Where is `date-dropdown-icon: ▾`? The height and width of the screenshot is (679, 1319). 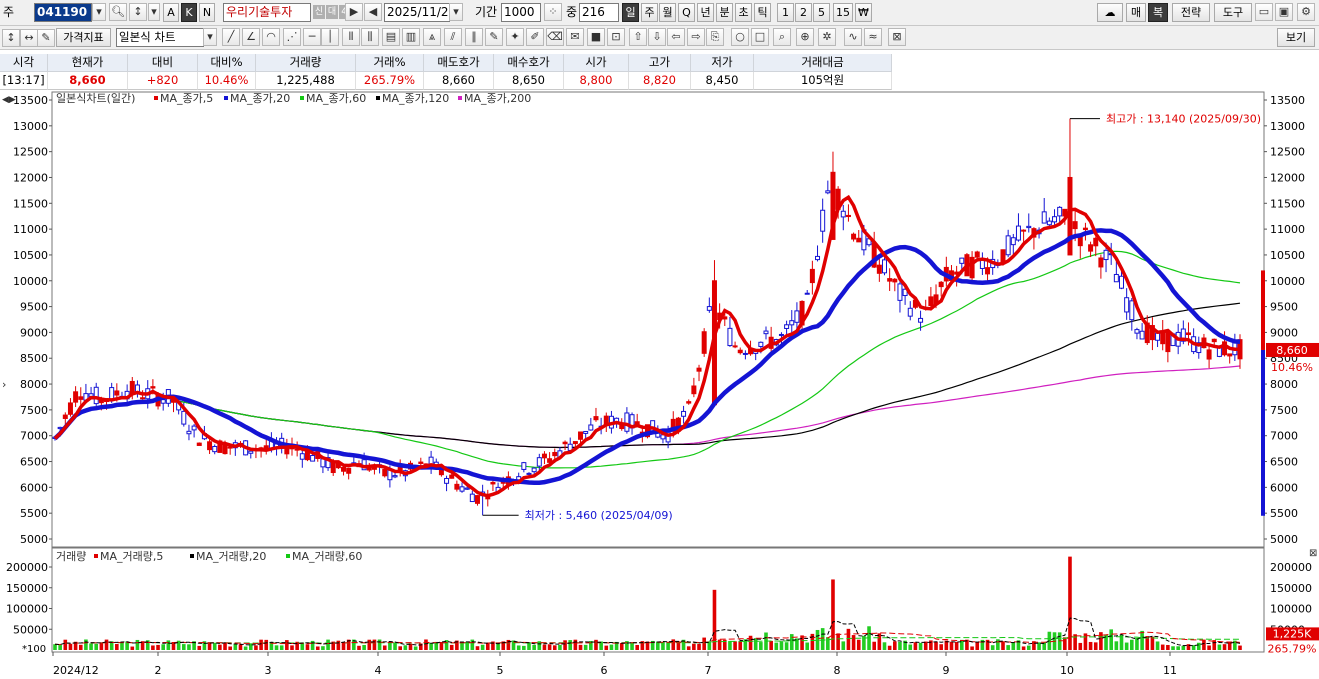 date-dropdown-icon: ▾ is located at coordinates (456, 12).